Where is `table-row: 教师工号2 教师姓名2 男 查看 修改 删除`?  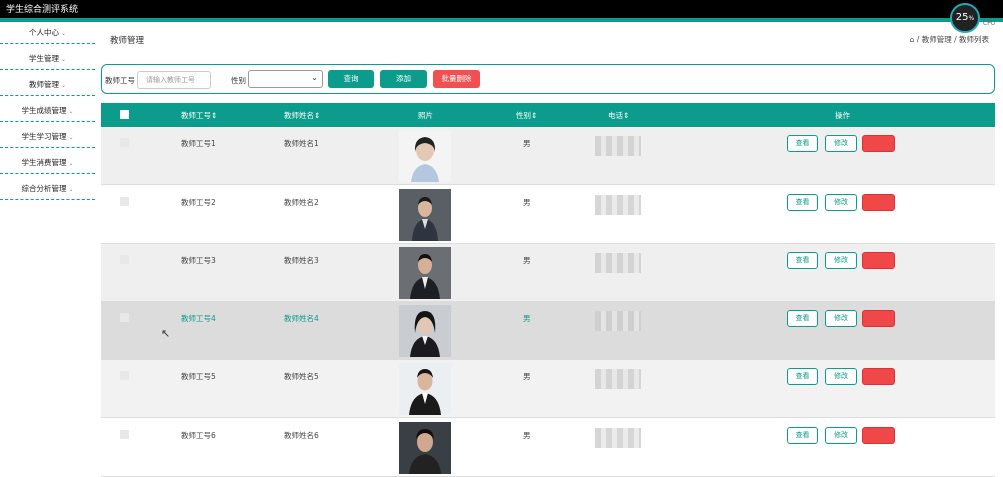 table-row: 教师工号2 教师姓名2 男 查看 修改 删除 is located at coordinates (548, 215).